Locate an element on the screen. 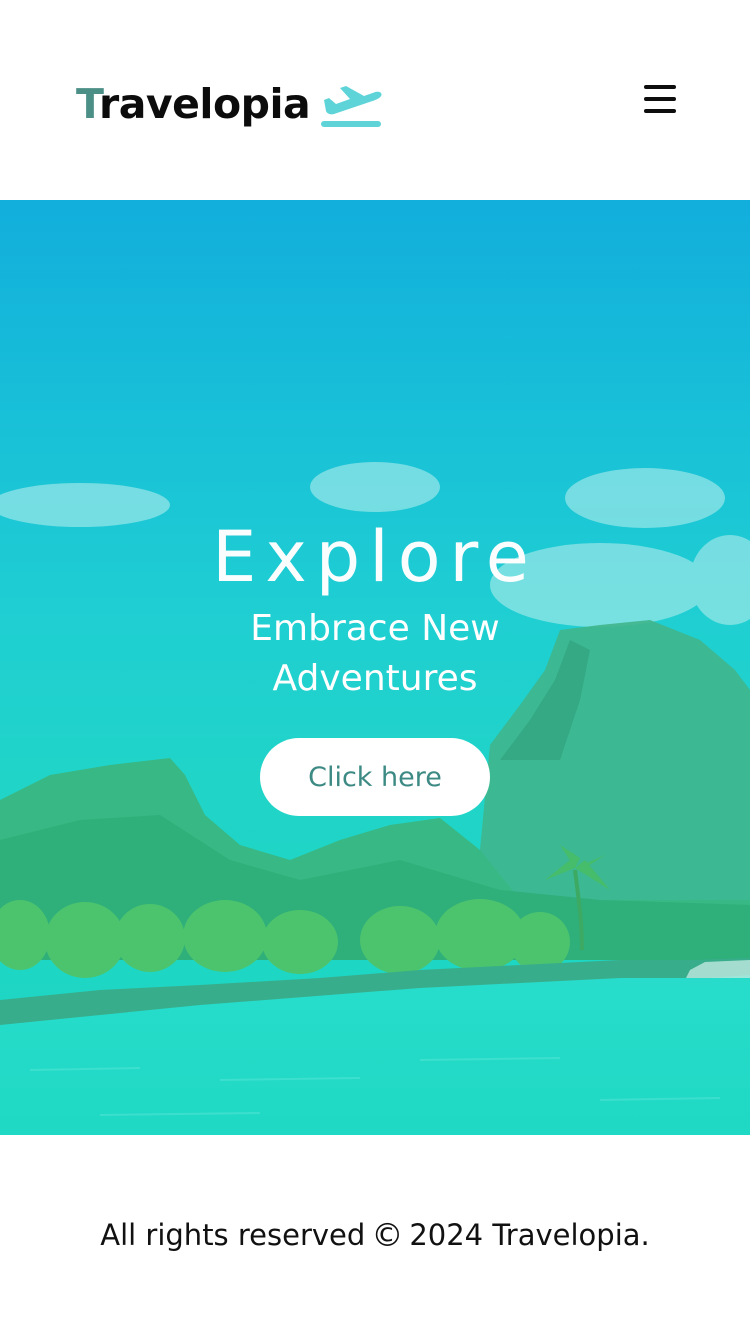 Image resolution: width=750 pixels, height=1334 pixels. site-footer: All rights reserved © 2024 Travelopia. is located at coordinates (375, 1234).